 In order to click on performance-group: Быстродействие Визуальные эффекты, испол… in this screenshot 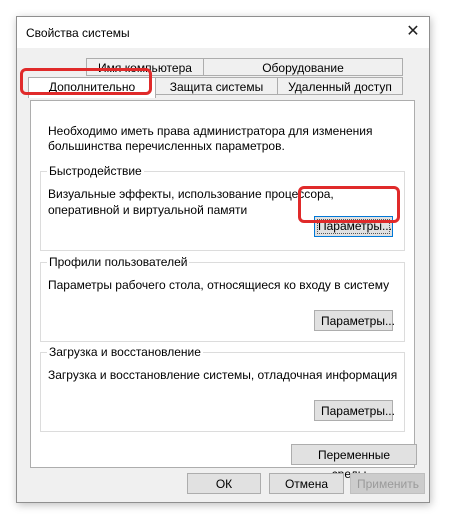, I will do `click(222, 207)`.